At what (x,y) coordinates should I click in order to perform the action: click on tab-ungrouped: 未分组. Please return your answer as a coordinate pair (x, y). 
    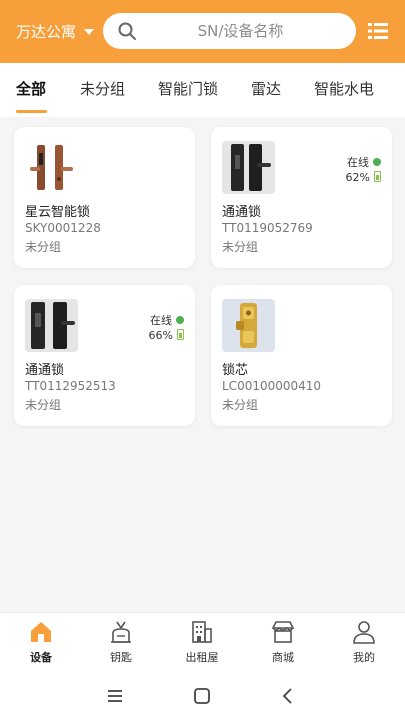
    Looking at the image, I should click on (102, 88).